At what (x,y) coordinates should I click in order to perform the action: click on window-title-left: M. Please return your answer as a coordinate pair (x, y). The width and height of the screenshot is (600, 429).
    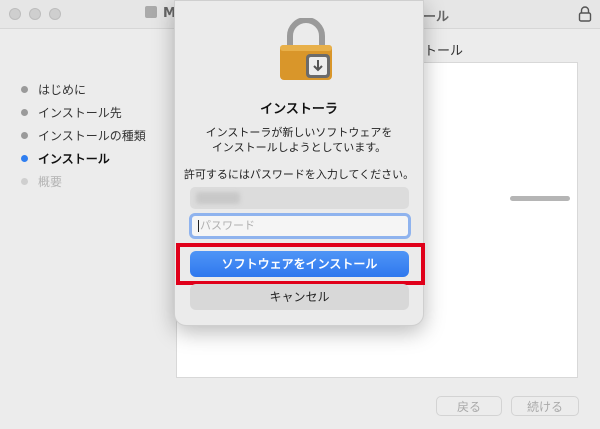
    Looking at the image, I should click on (160, 13).